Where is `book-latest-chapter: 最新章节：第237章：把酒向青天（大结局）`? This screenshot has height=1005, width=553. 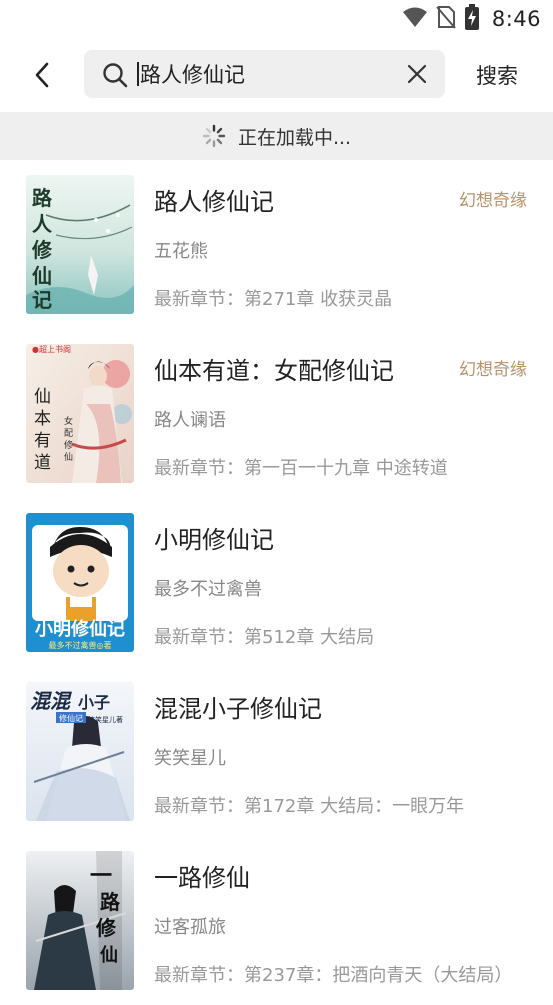 book-latest-chapter: 最新章节：第237章：把酒向青天（大结局） is located at coordinates (333, 975).